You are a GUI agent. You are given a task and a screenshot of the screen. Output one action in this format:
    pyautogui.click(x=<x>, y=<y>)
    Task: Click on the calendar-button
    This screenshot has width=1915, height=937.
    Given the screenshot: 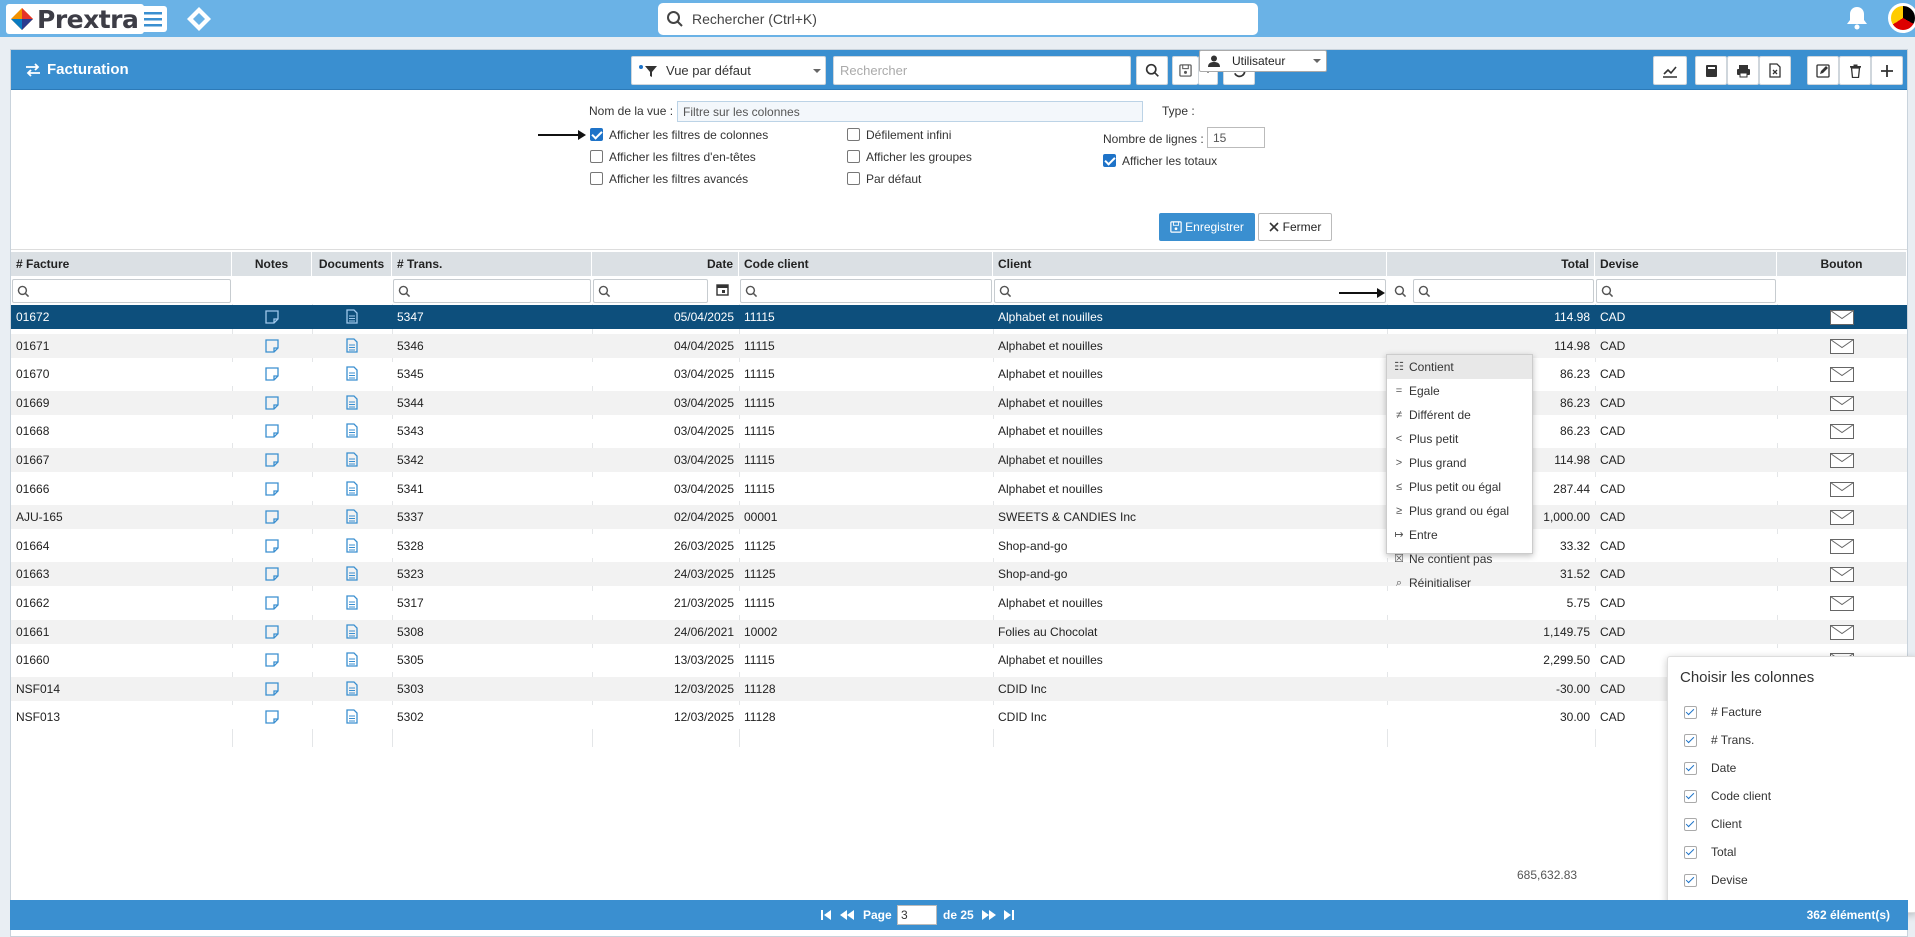 What is the action you would take?
    pyautogui.click(x=722, y=289)
    